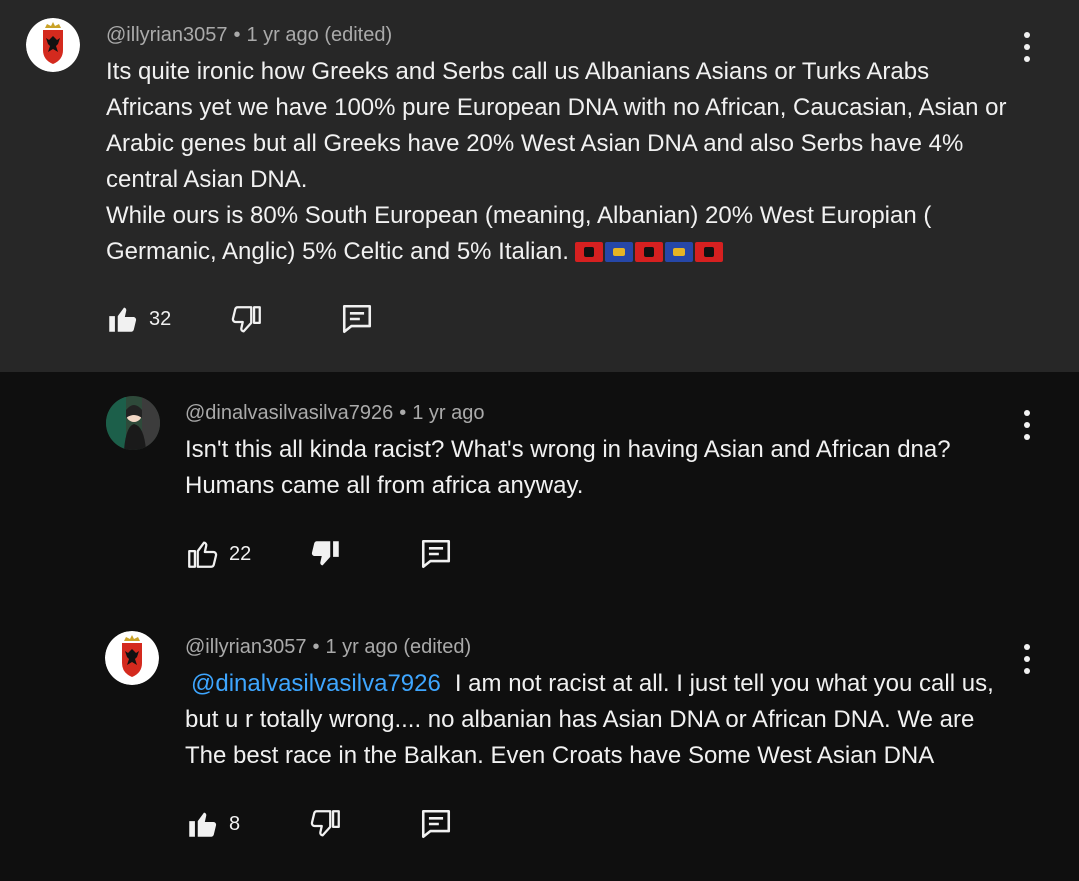  What do you see at coordinates (240, 553) in the screenshot?
I see `like-count: 22` at bounding box center [240, 553].